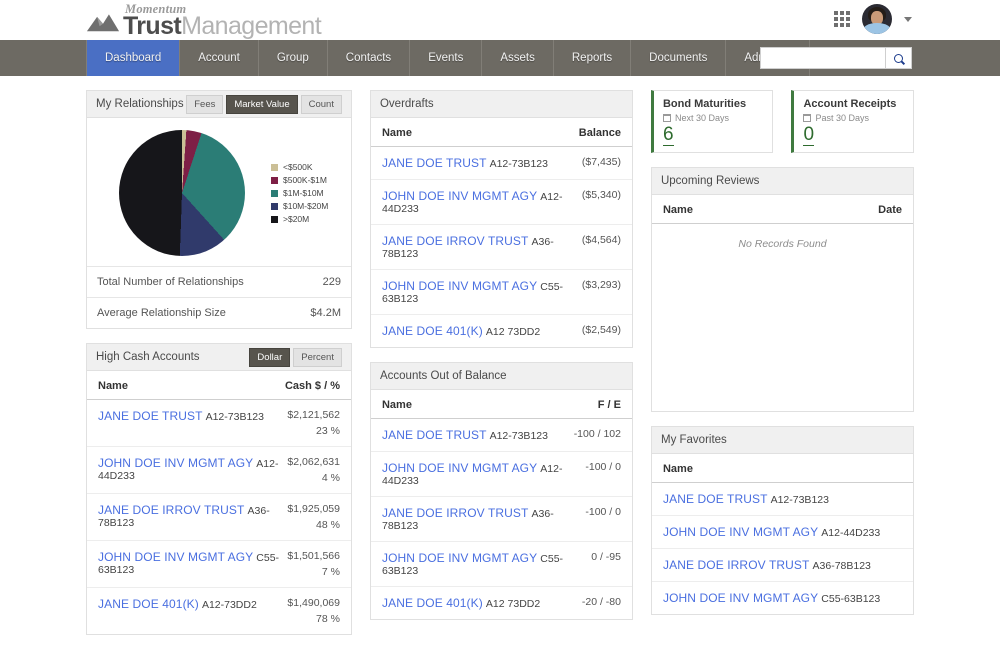 Image resolution: width=1000 pixels, height=660 pixels. I want to click on grid-apps-icon, so click(842, 19).